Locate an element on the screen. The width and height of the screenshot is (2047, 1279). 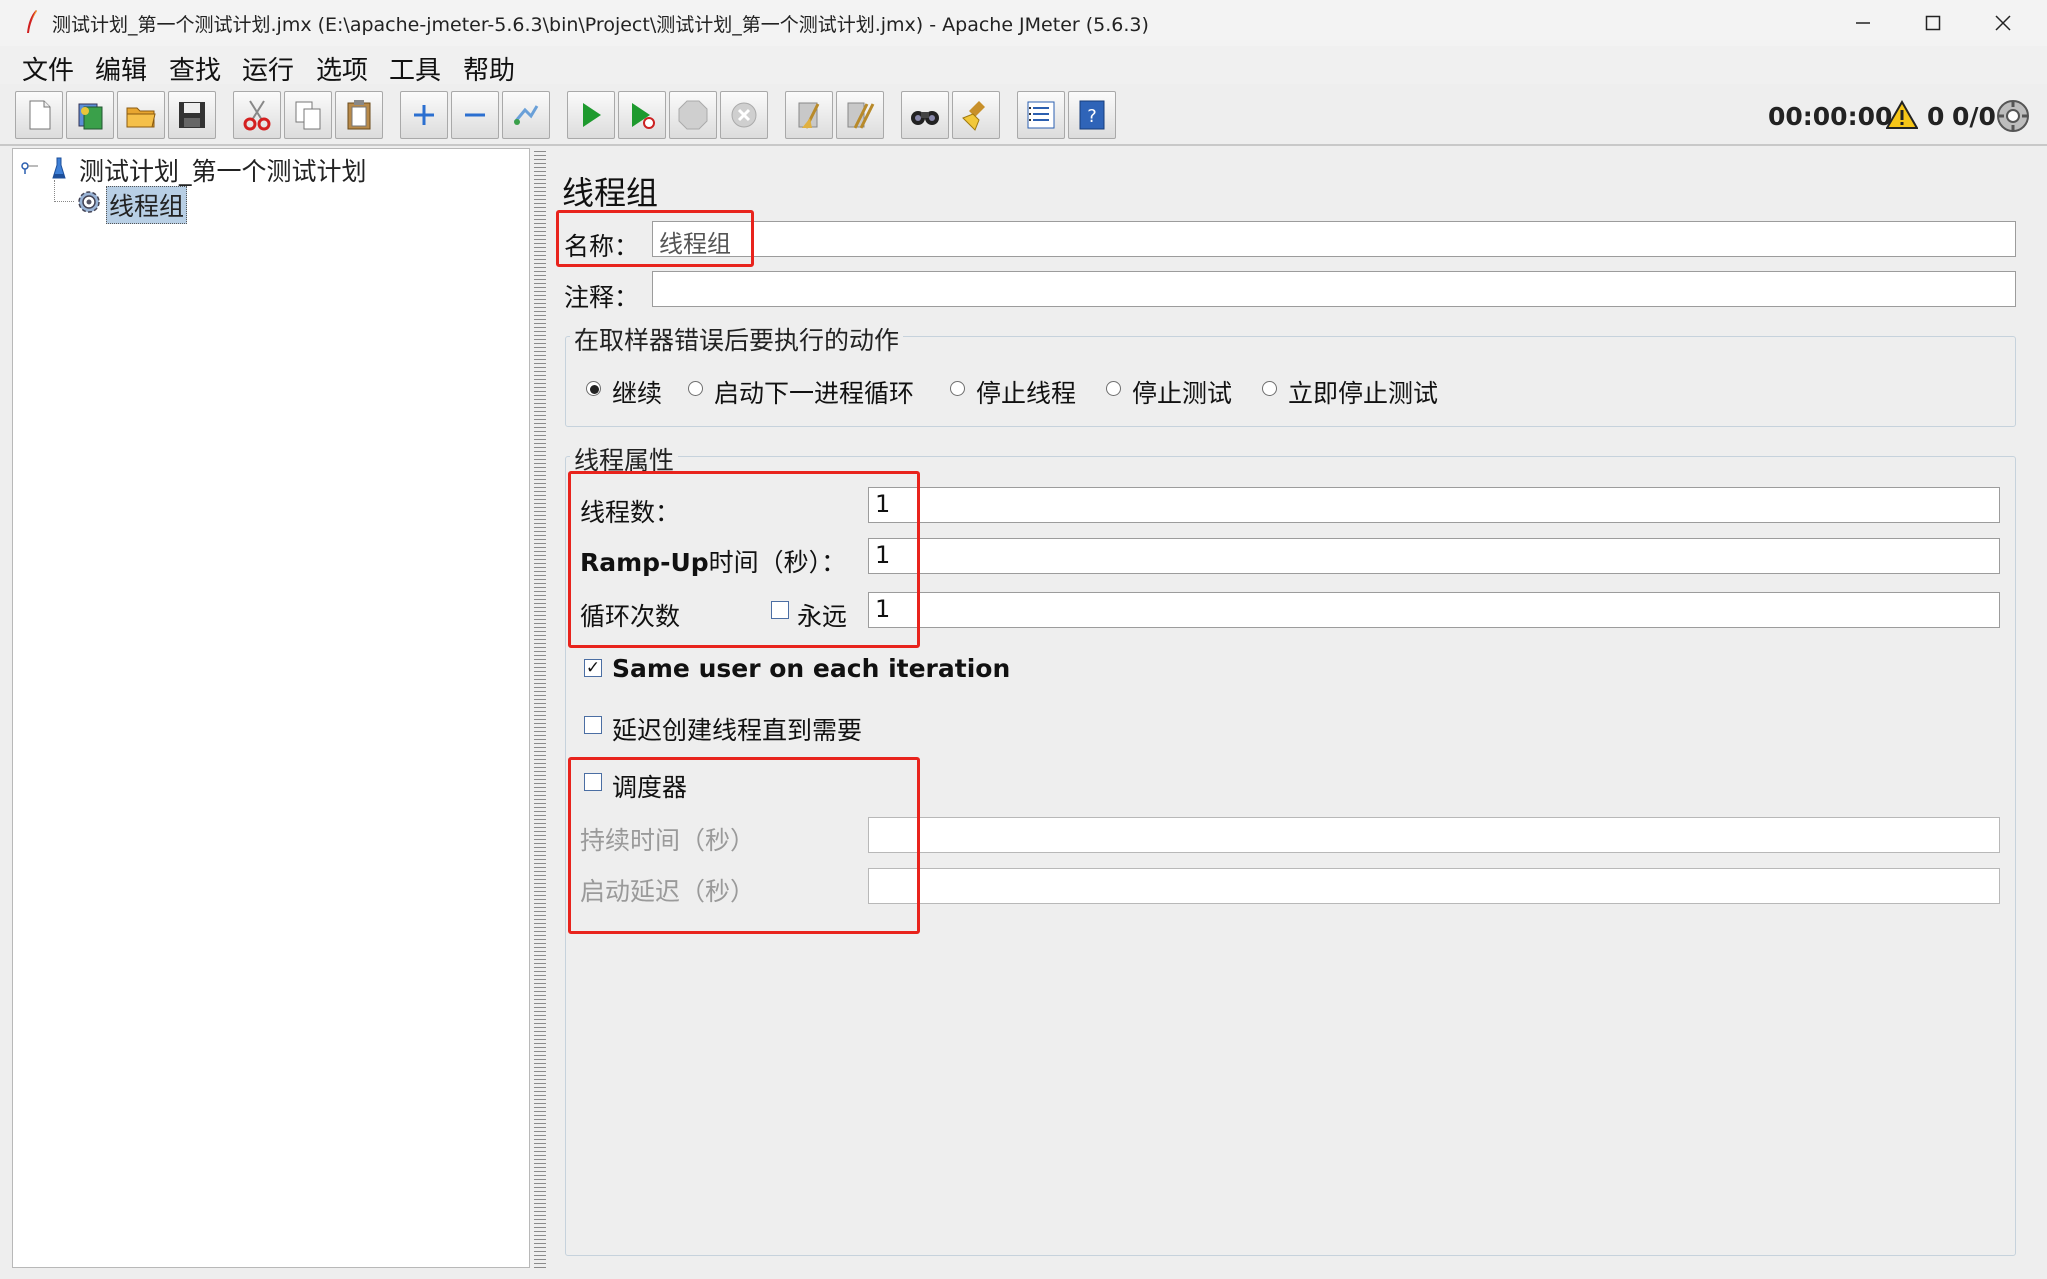
reset-search-button is located at coordinates (976, 115).